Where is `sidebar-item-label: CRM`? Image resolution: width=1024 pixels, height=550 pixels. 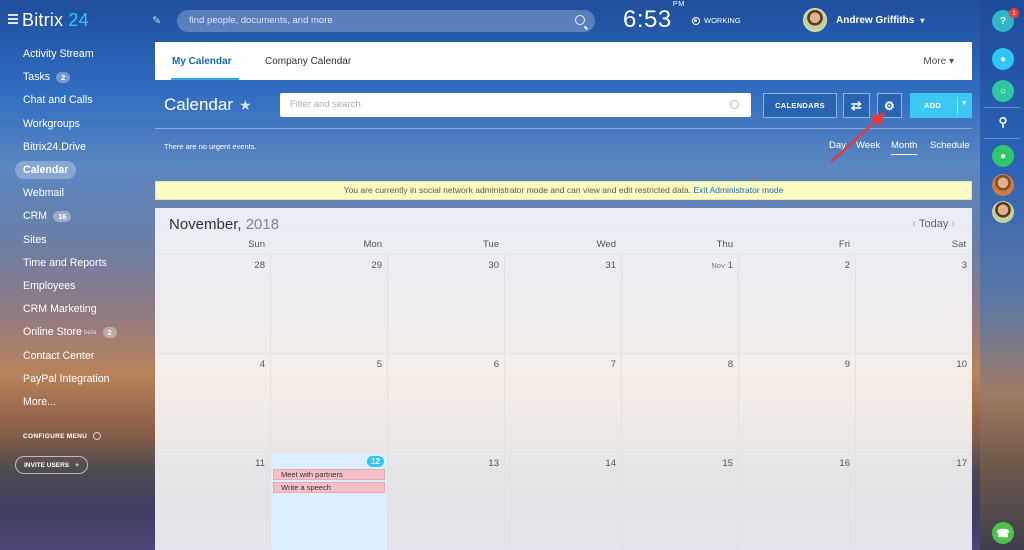 sidebar-item-label: CRM is located at coordinates (35, 216).